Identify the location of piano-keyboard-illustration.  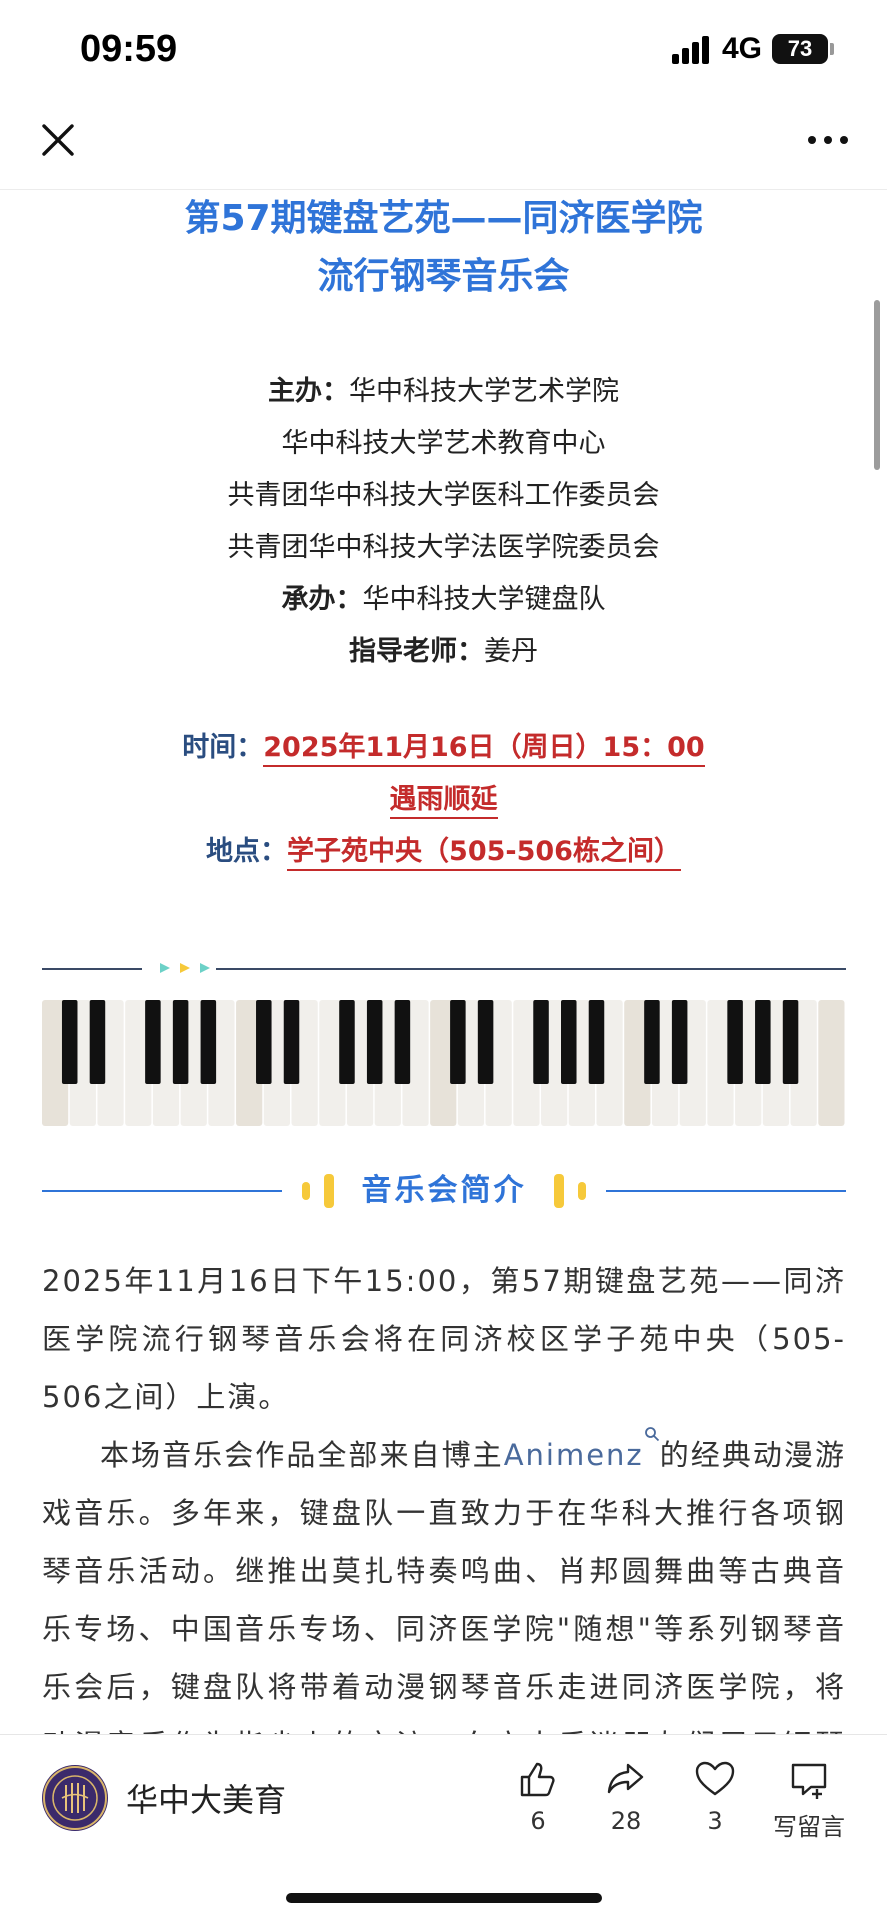
(443, 1063).